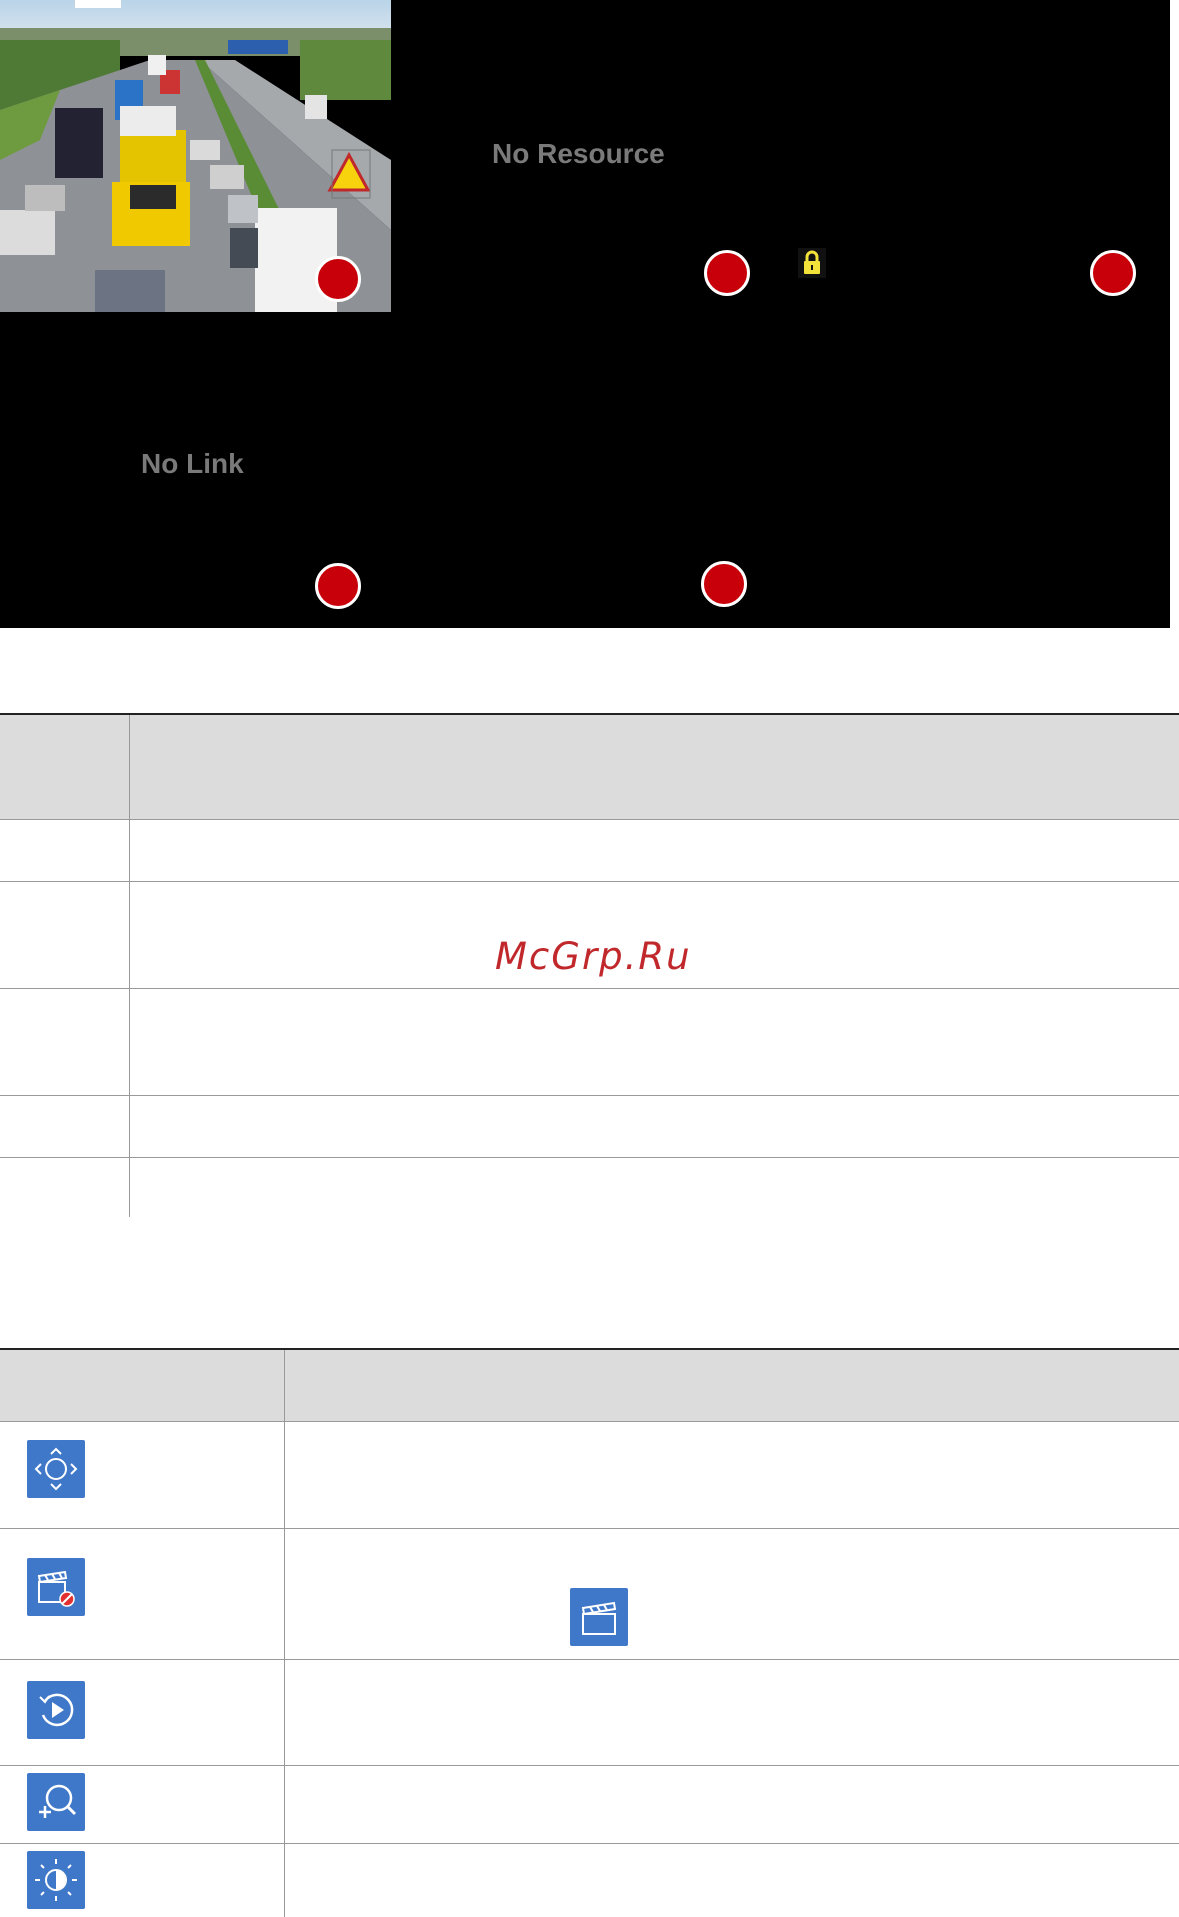 This screenshot has height=1917, width=1179. Describe the element at coordinates (56, 1587) in the screenshot. I see `stop-recording-icon` at that location.